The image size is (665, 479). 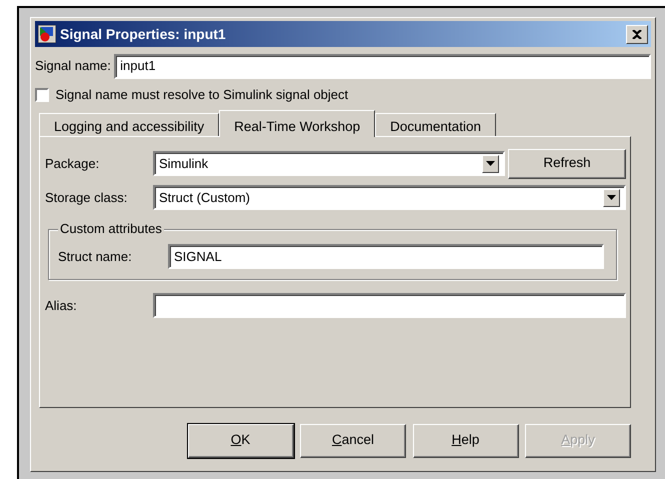 I want to click on checkbox, so click(x=42, y=95).